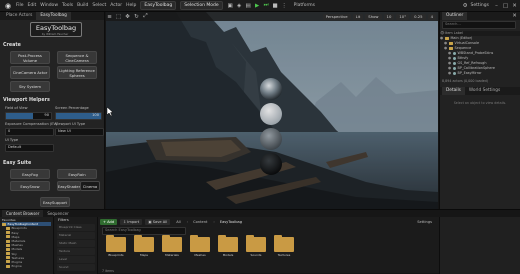 The height and width of the screenshot is (274, 520). Describe the element at coordinates (76, 235) in the screenshot. I see `filter-item: Material` at that location.